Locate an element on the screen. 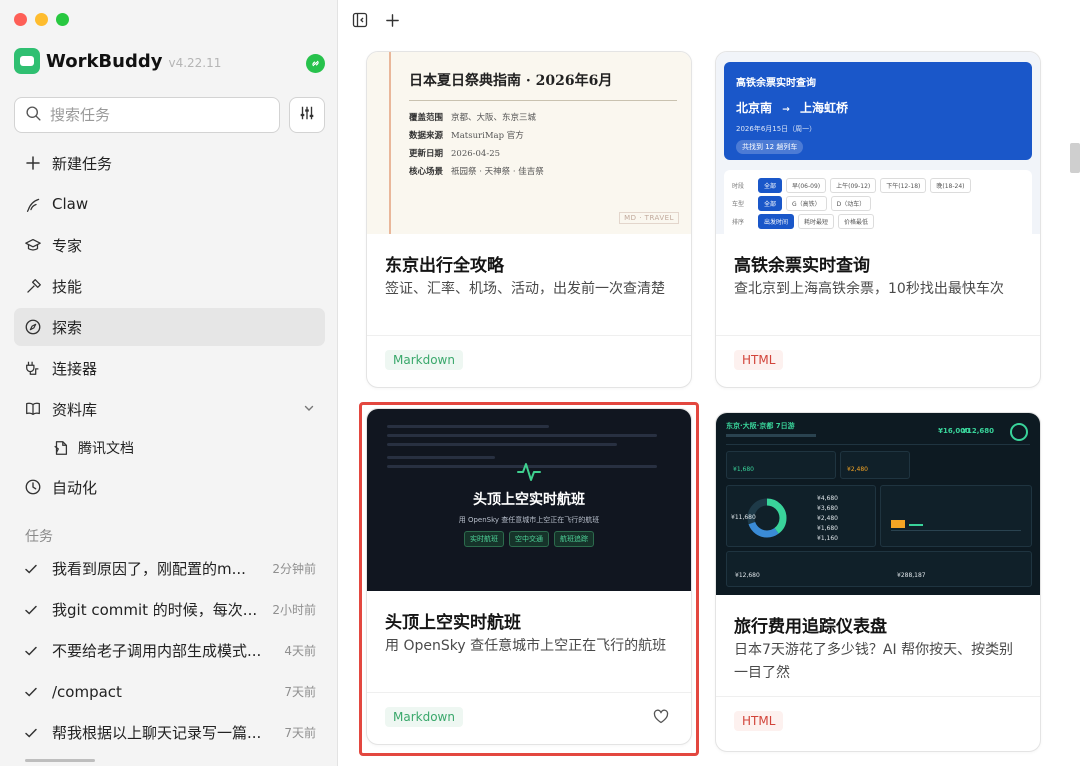  task-time: 2分钟前 is located at coordinates (294, 569).